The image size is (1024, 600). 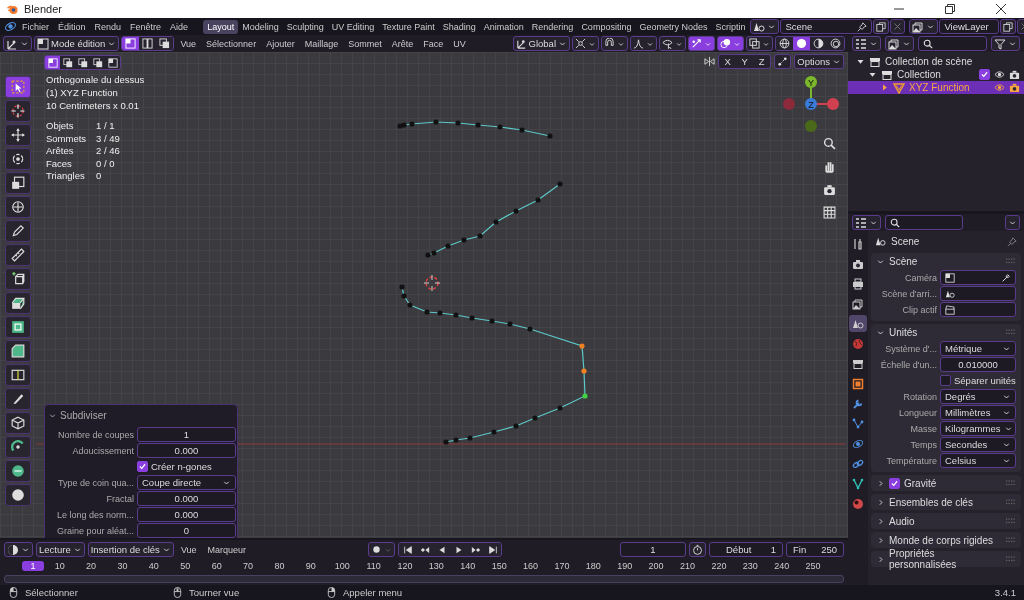 What do you see at coordinates (433, 43) in the screenshot?
I see `menu-item: Face` at bounding box center [433, 43].